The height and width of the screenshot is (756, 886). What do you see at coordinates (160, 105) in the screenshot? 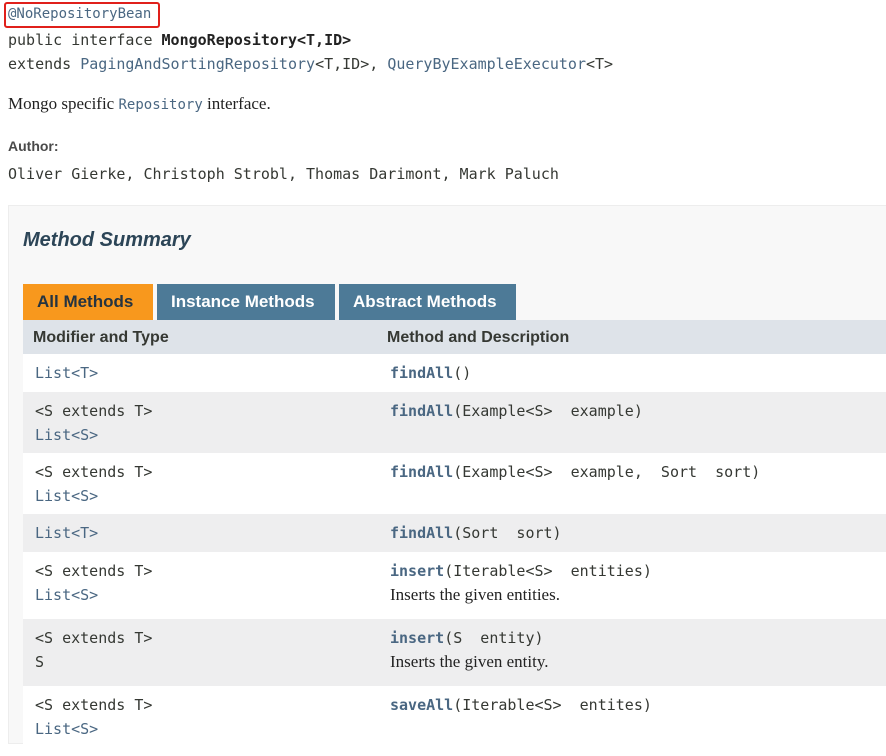
I see `repository-link: Repository` at bounding box center [160, 105].